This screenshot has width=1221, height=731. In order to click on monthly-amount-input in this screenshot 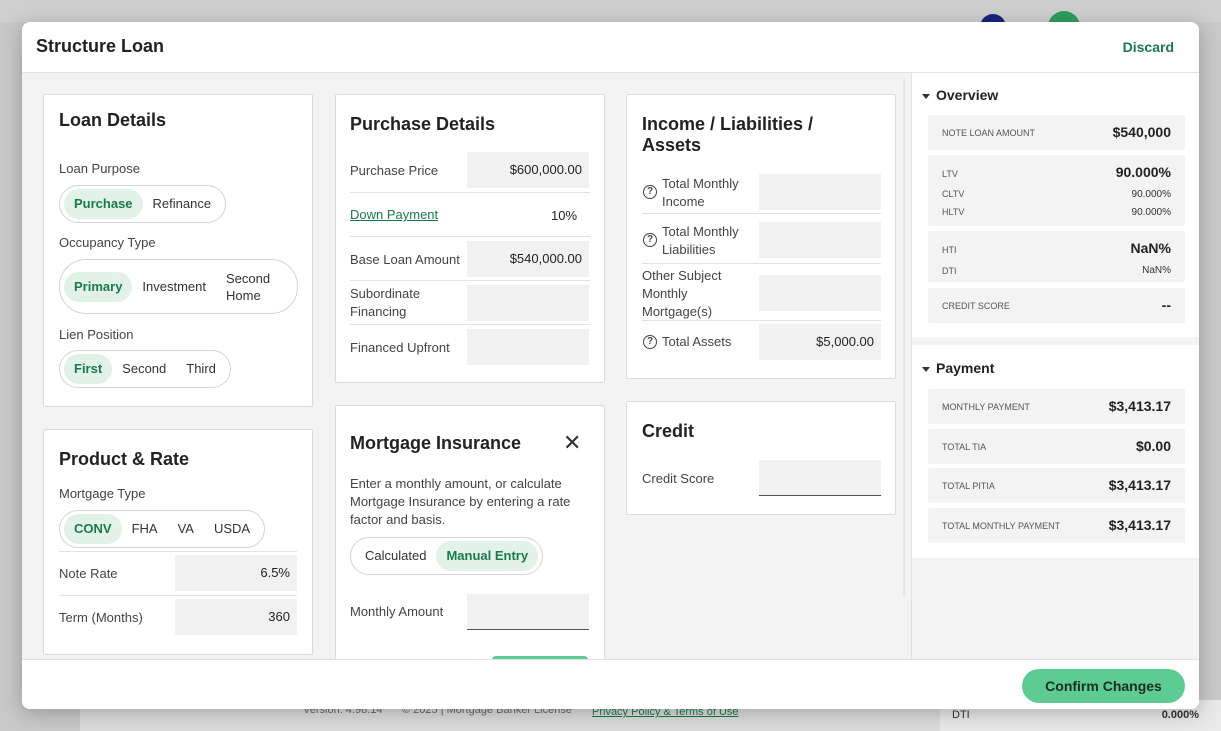, I will do `click(528, 612)`.